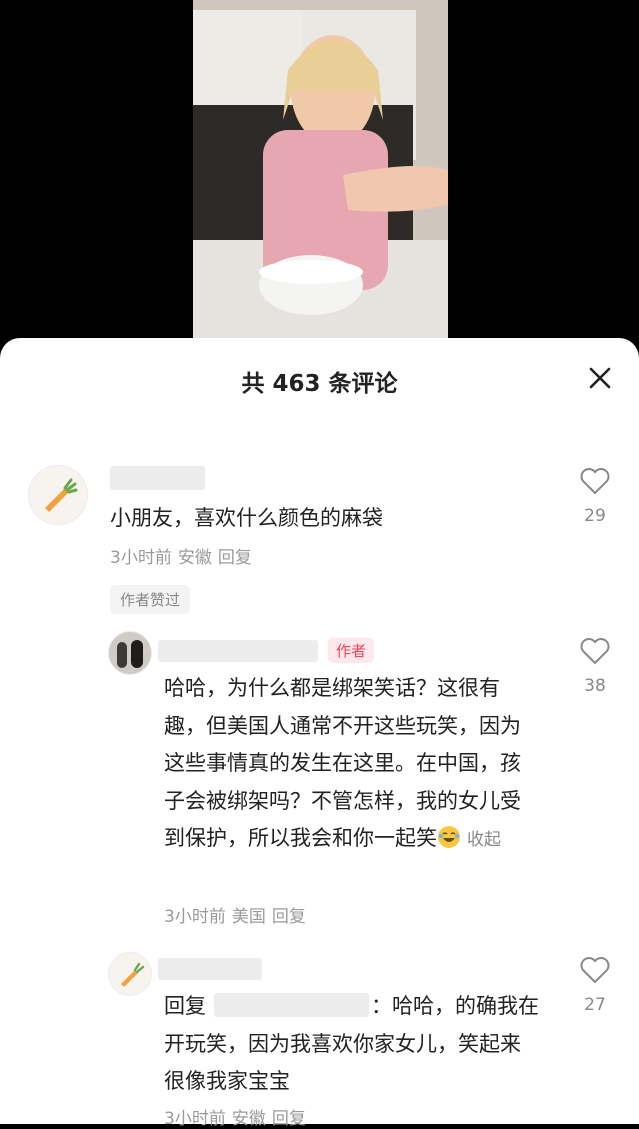  What do you see at coordinates (595, 516) in the screenshot?
I see `like-count: 29` at bounding box center [595, 516].